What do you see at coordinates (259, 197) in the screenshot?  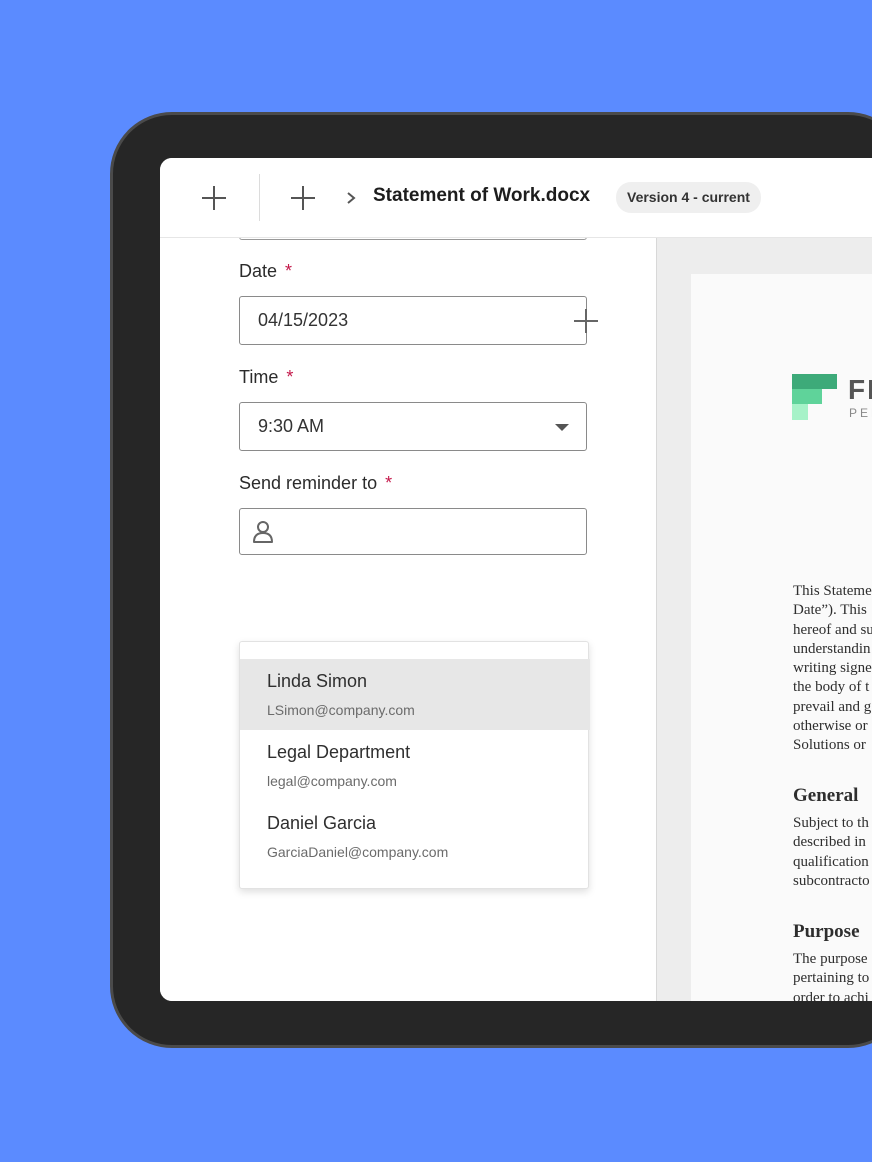 I see `toolbar-divider` at bounding box center [259, 197].